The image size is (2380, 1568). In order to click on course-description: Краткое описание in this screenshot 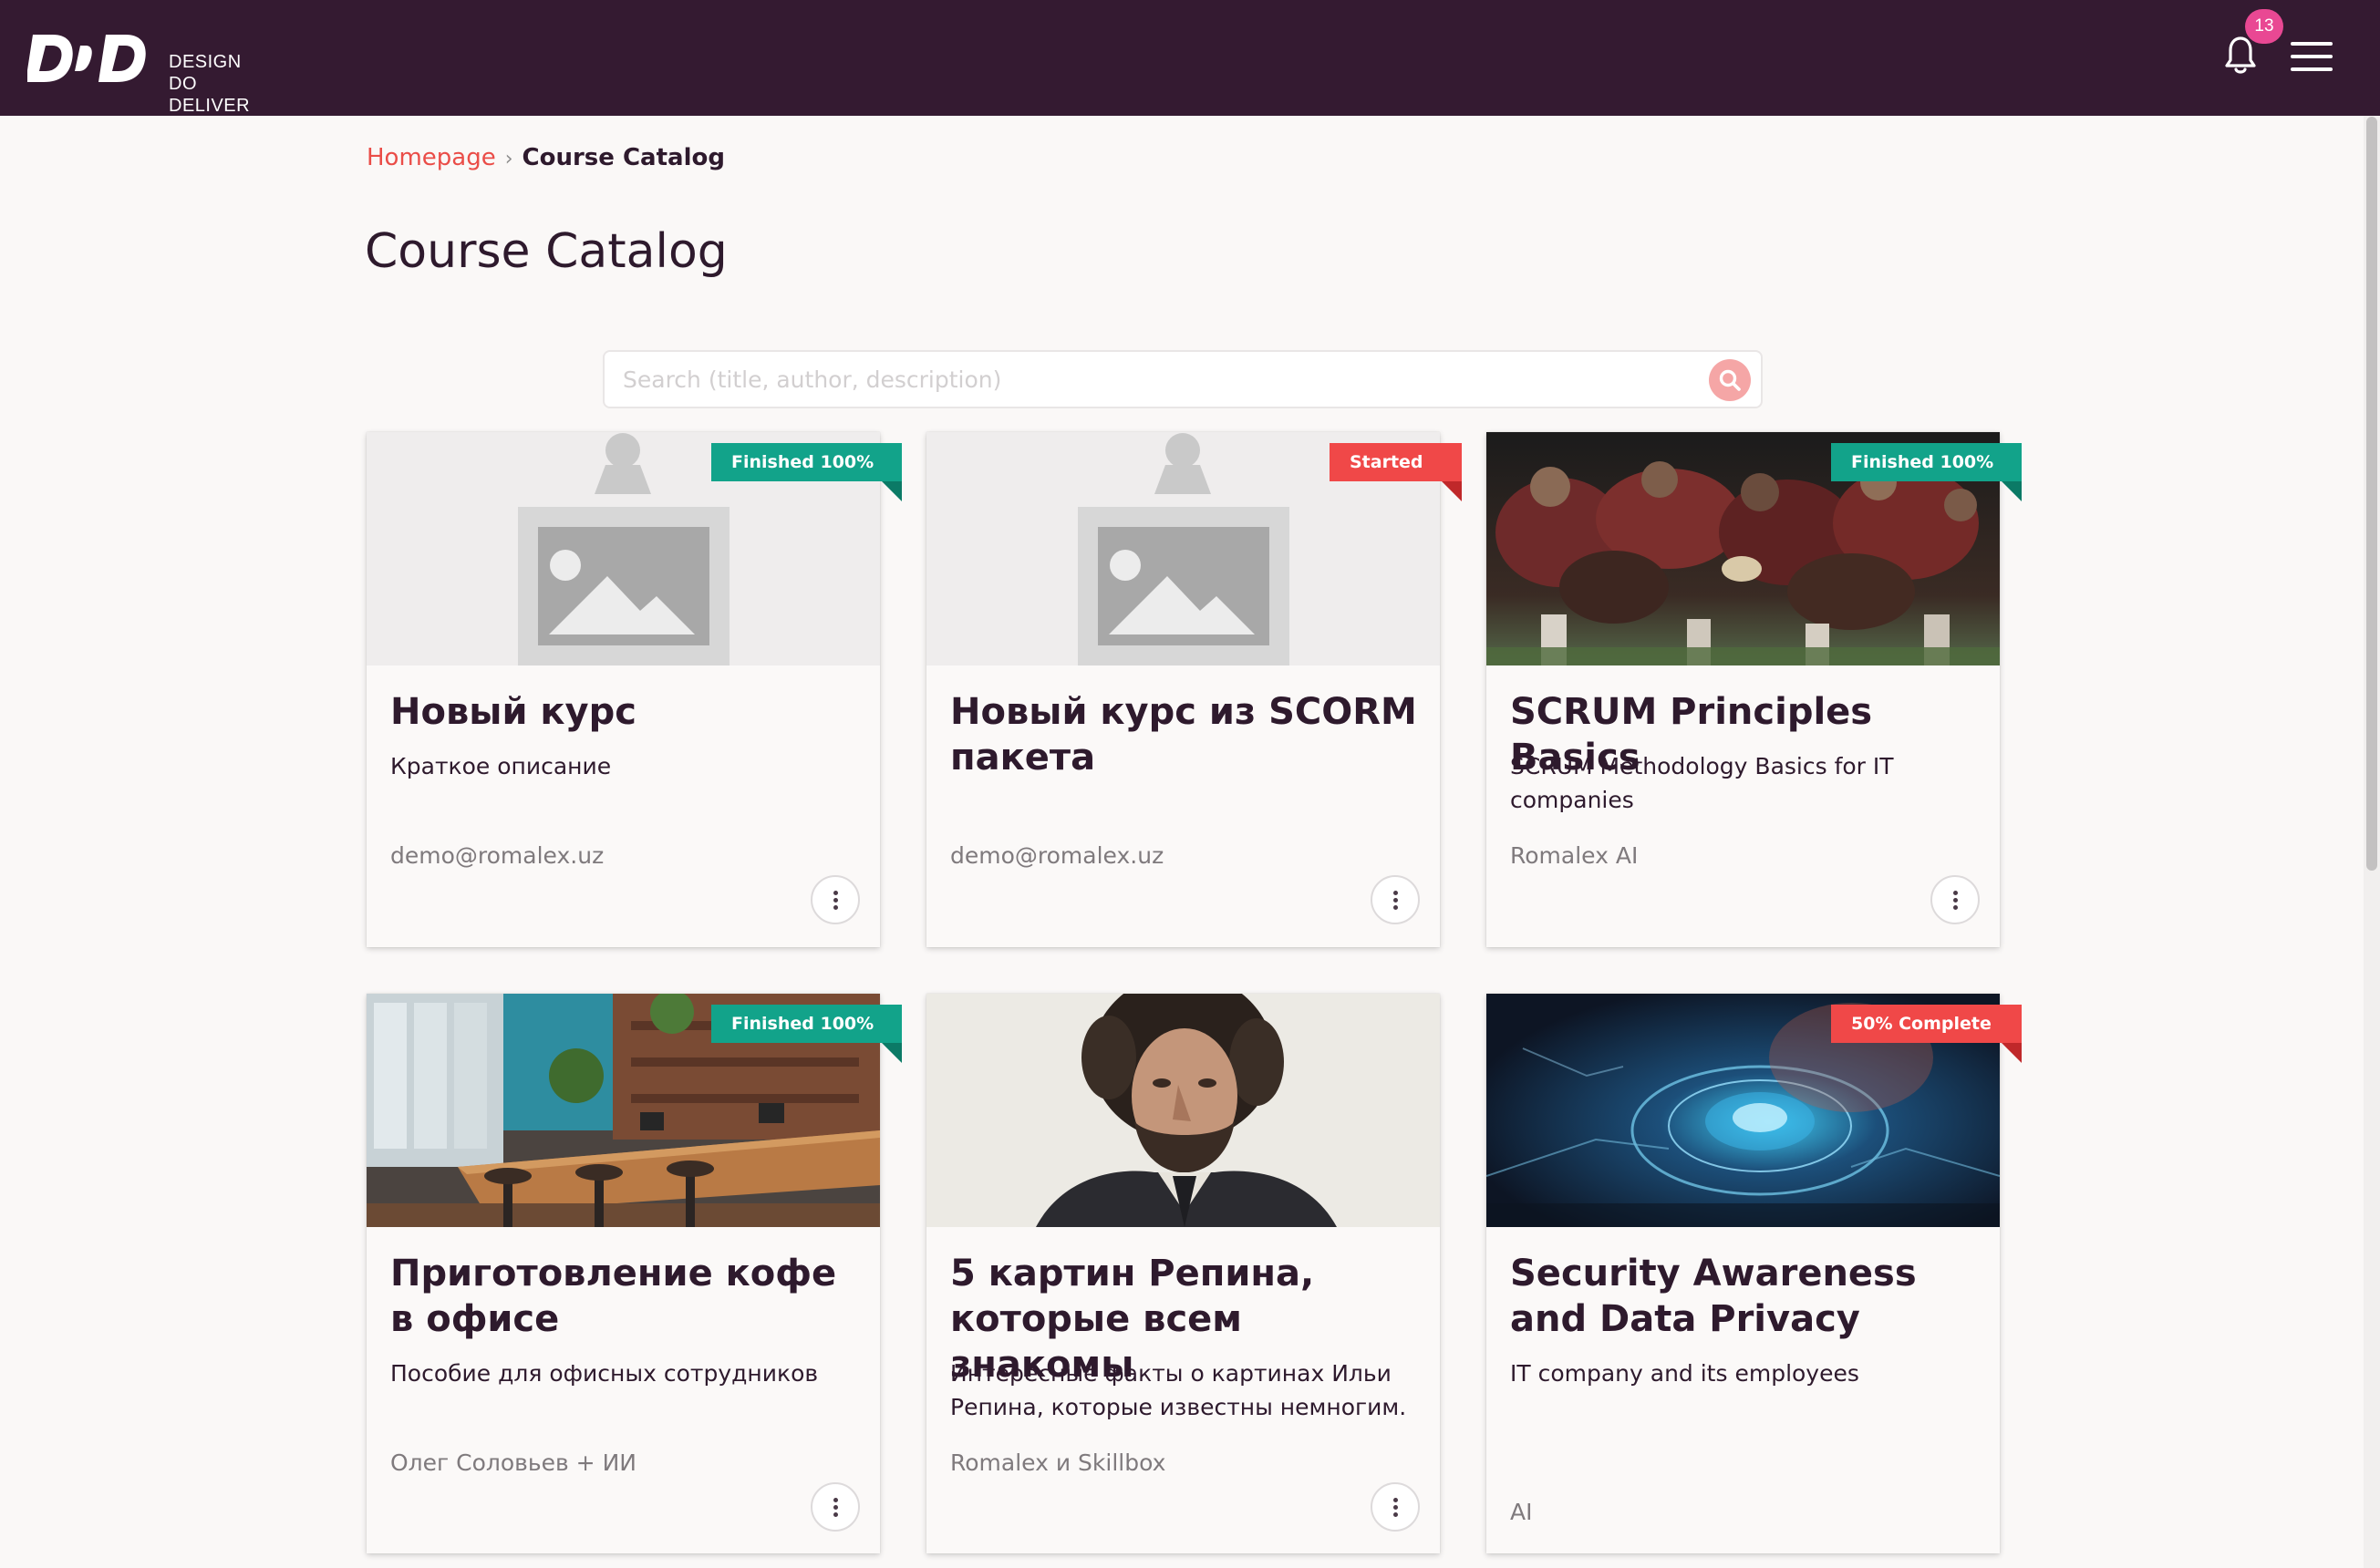, I will do `click(501, 766)`.